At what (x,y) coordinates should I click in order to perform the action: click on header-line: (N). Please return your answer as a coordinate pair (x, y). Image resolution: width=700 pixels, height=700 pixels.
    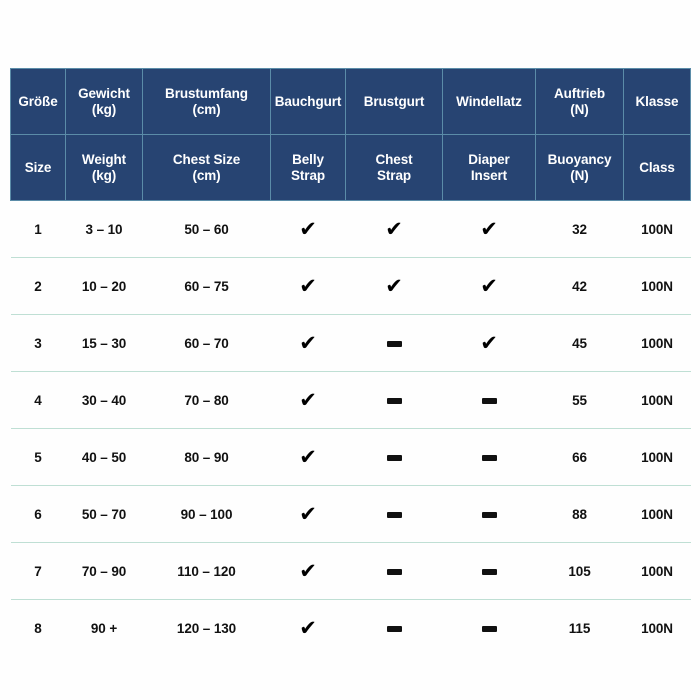
    Looking at the image, I should click on (579, 175).